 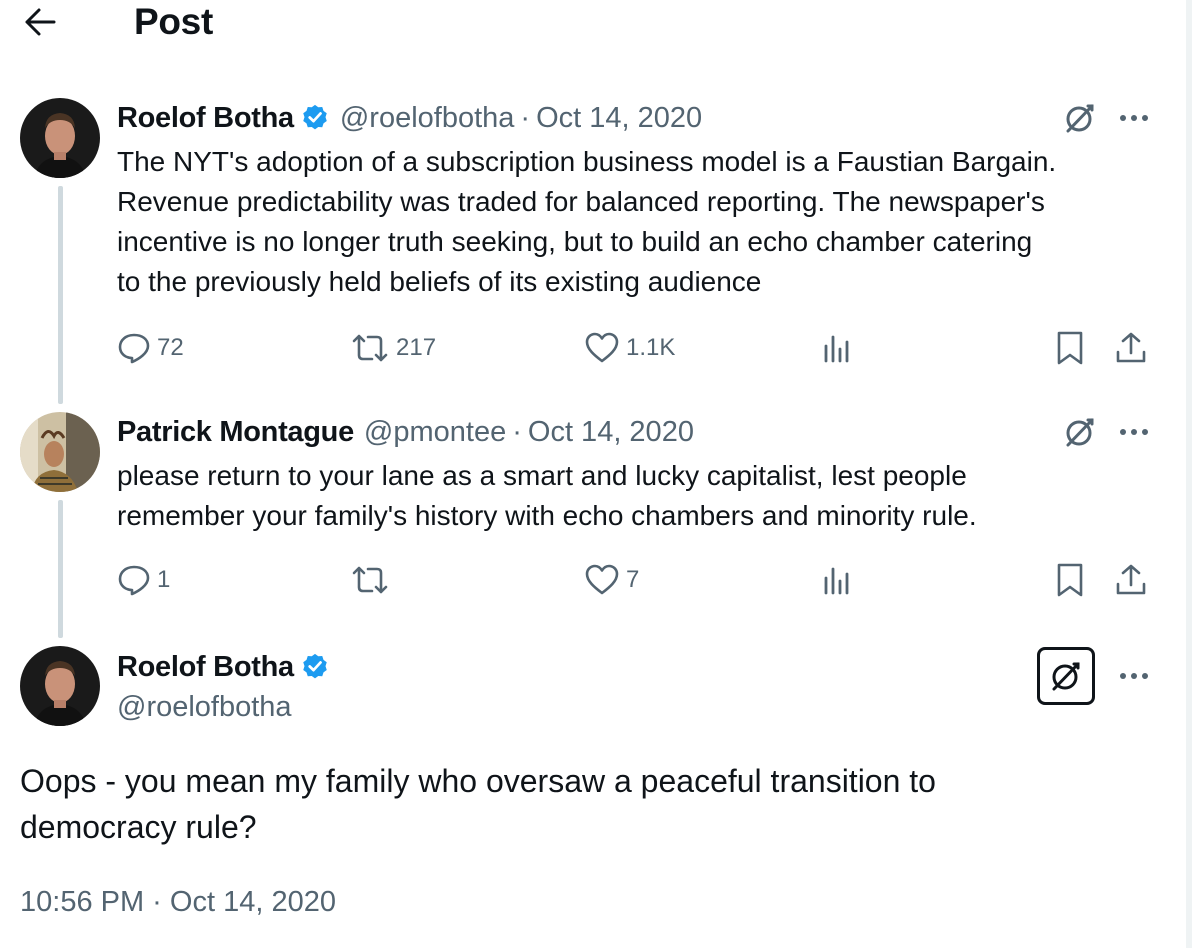 I want to click on tweet-header: Patrick Montague @pmontee · Oct 14, 2020, so click(x=405, y=432).